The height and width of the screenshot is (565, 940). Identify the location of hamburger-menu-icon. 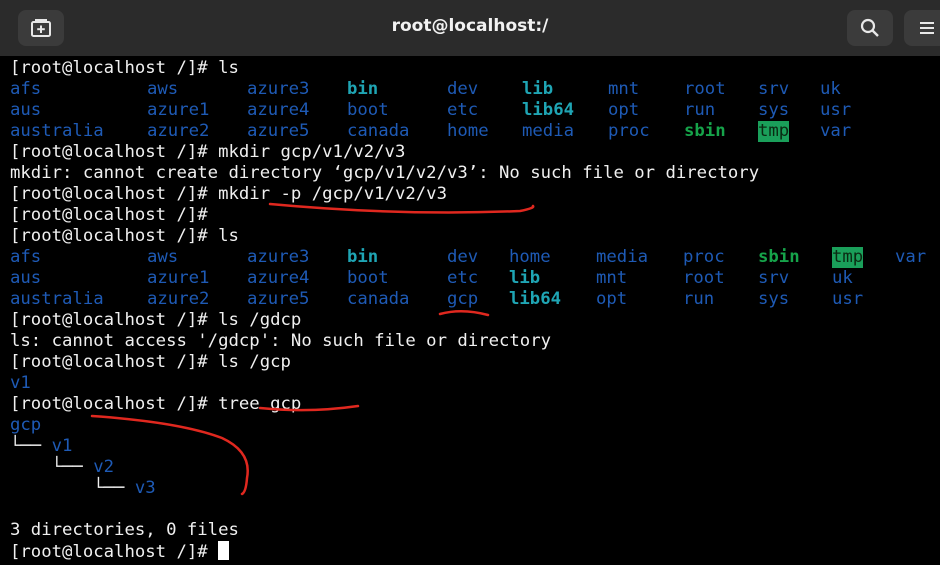
(927, 28).